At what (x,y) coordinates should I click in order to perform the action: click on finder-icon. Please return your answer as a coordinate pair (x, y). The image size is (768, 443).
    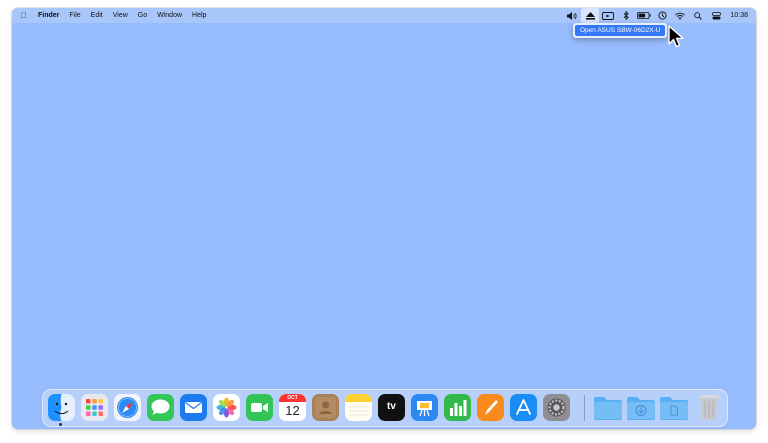
    Looking at the image, I should click on (61, 407).